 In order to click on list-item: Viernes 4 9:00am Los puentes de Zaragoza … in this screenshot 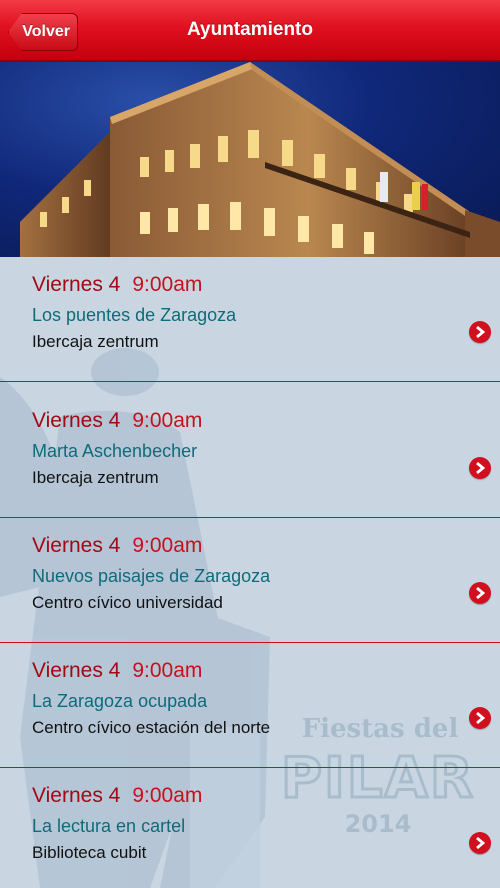, I will do `click(250, 319)`.